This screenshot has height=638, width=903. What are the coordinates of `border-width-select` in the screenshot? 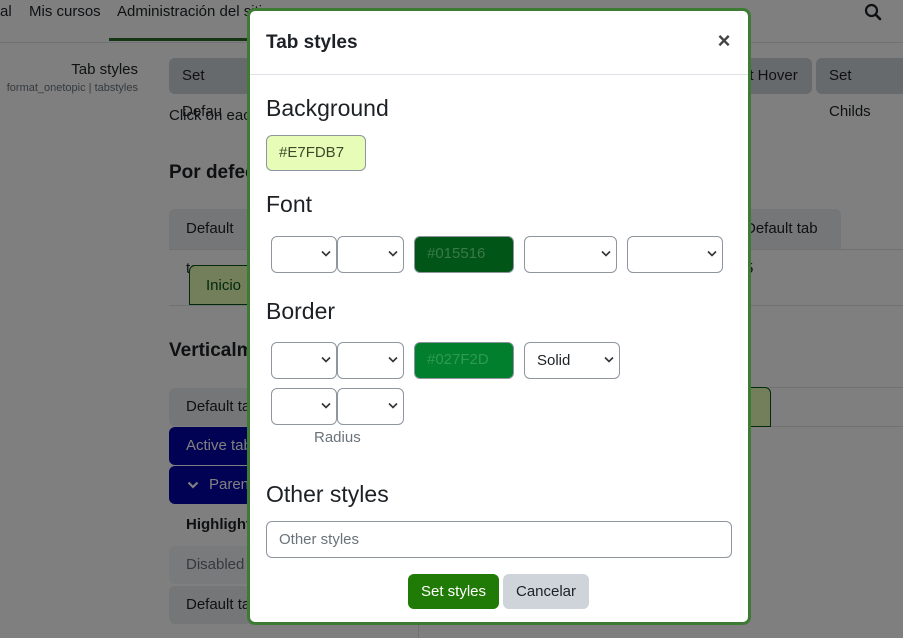 It's located at (304, 360).